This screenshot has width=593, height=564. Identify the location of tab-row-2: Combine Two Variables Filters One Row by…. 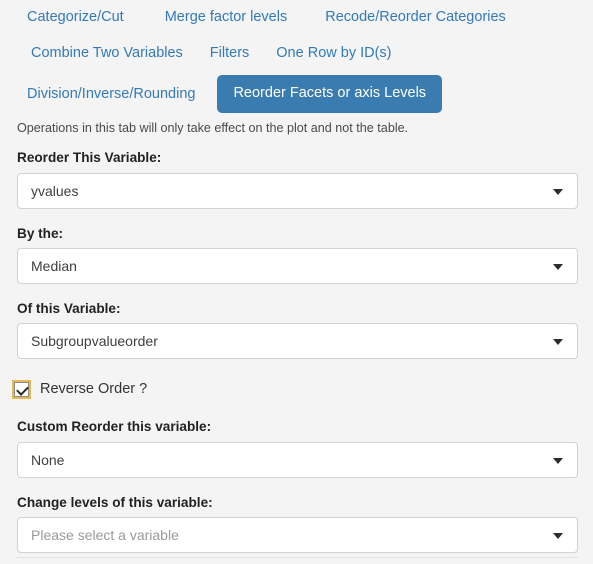
(296, 53).